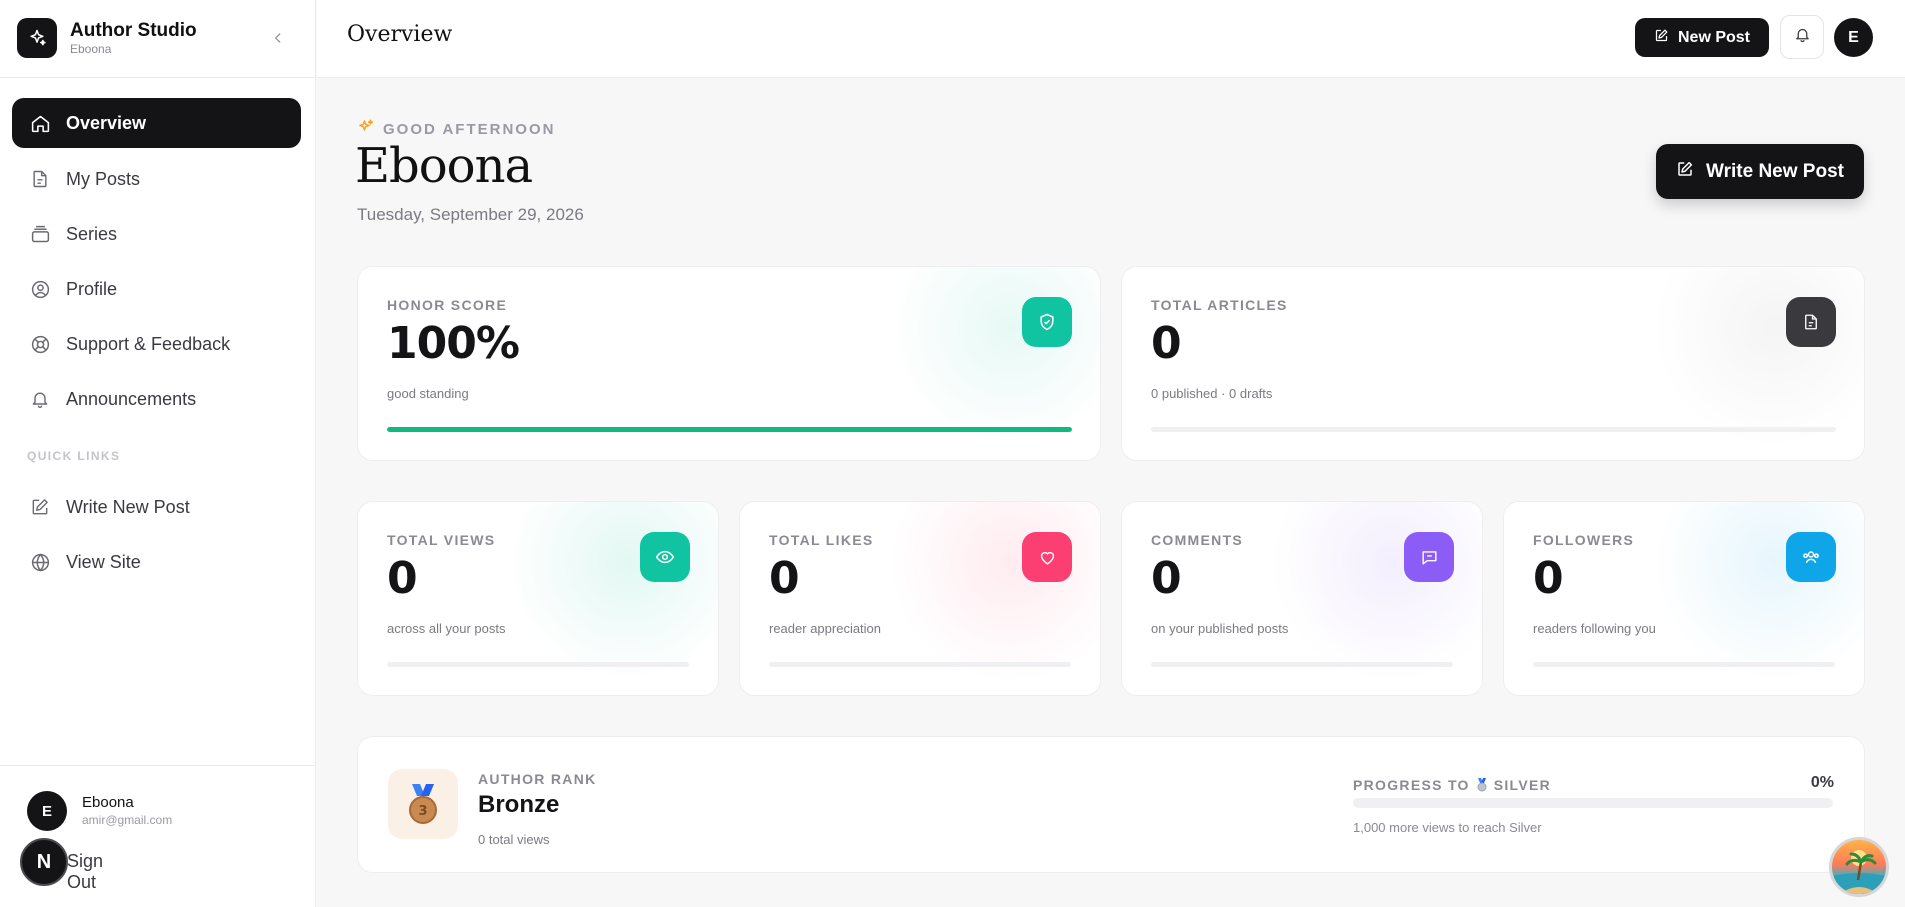  What do you see at coordinates (44, 862) in the screenshot?
I see `next-badge-icon: N` at bounding box center [44, 862].